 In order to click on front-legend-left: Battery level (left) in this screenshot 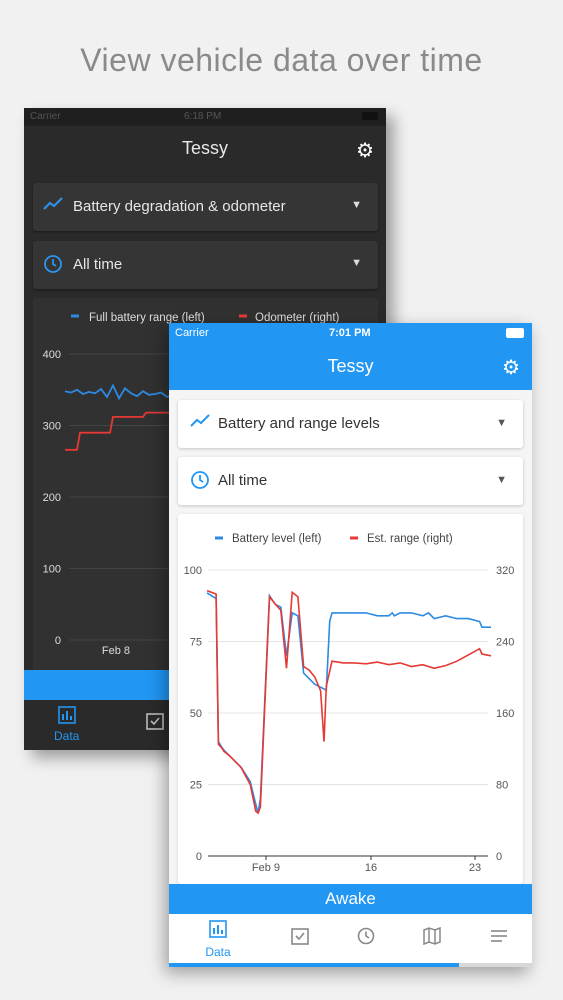, I will do `click(277, 539)`.